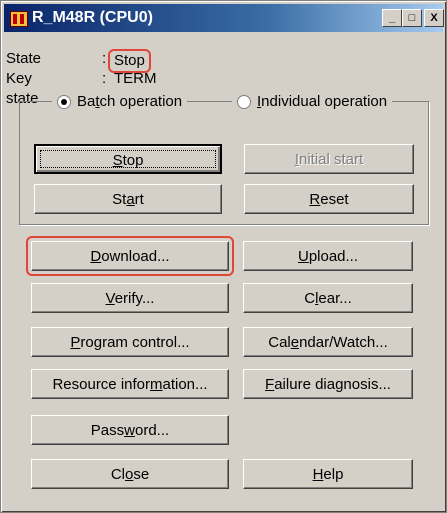  I want to click on radio-unselected-icon, so click(244, 102).